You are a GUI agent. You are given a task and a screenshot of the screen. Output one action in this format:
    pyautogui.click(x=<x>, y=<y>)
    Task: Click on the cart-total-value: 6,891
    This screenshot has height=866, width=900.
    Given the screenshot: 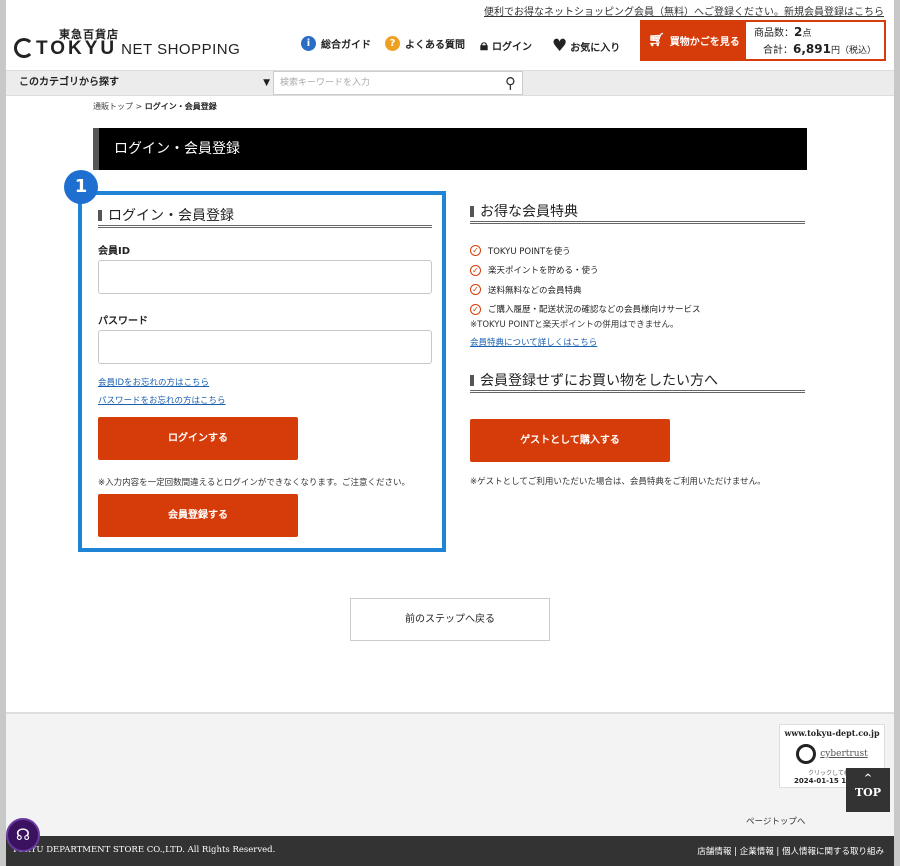 What is the action you would take?
    pyautogui.click(x=812, y=49)
    